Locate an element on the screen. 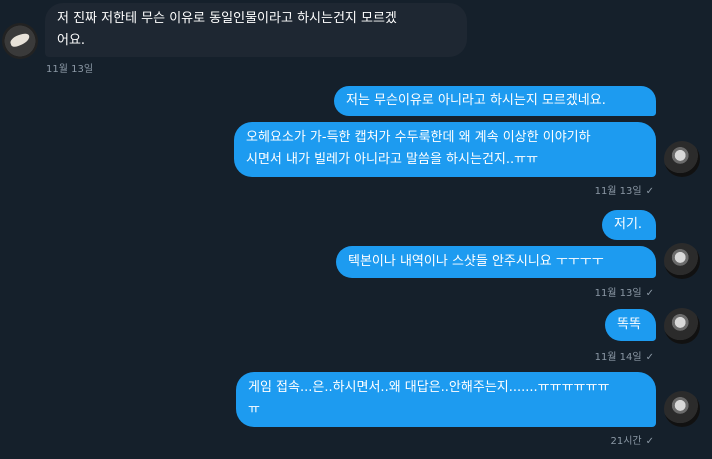  outgoing-message-bubble: 똑똑 is located at coordinates (630, 325).